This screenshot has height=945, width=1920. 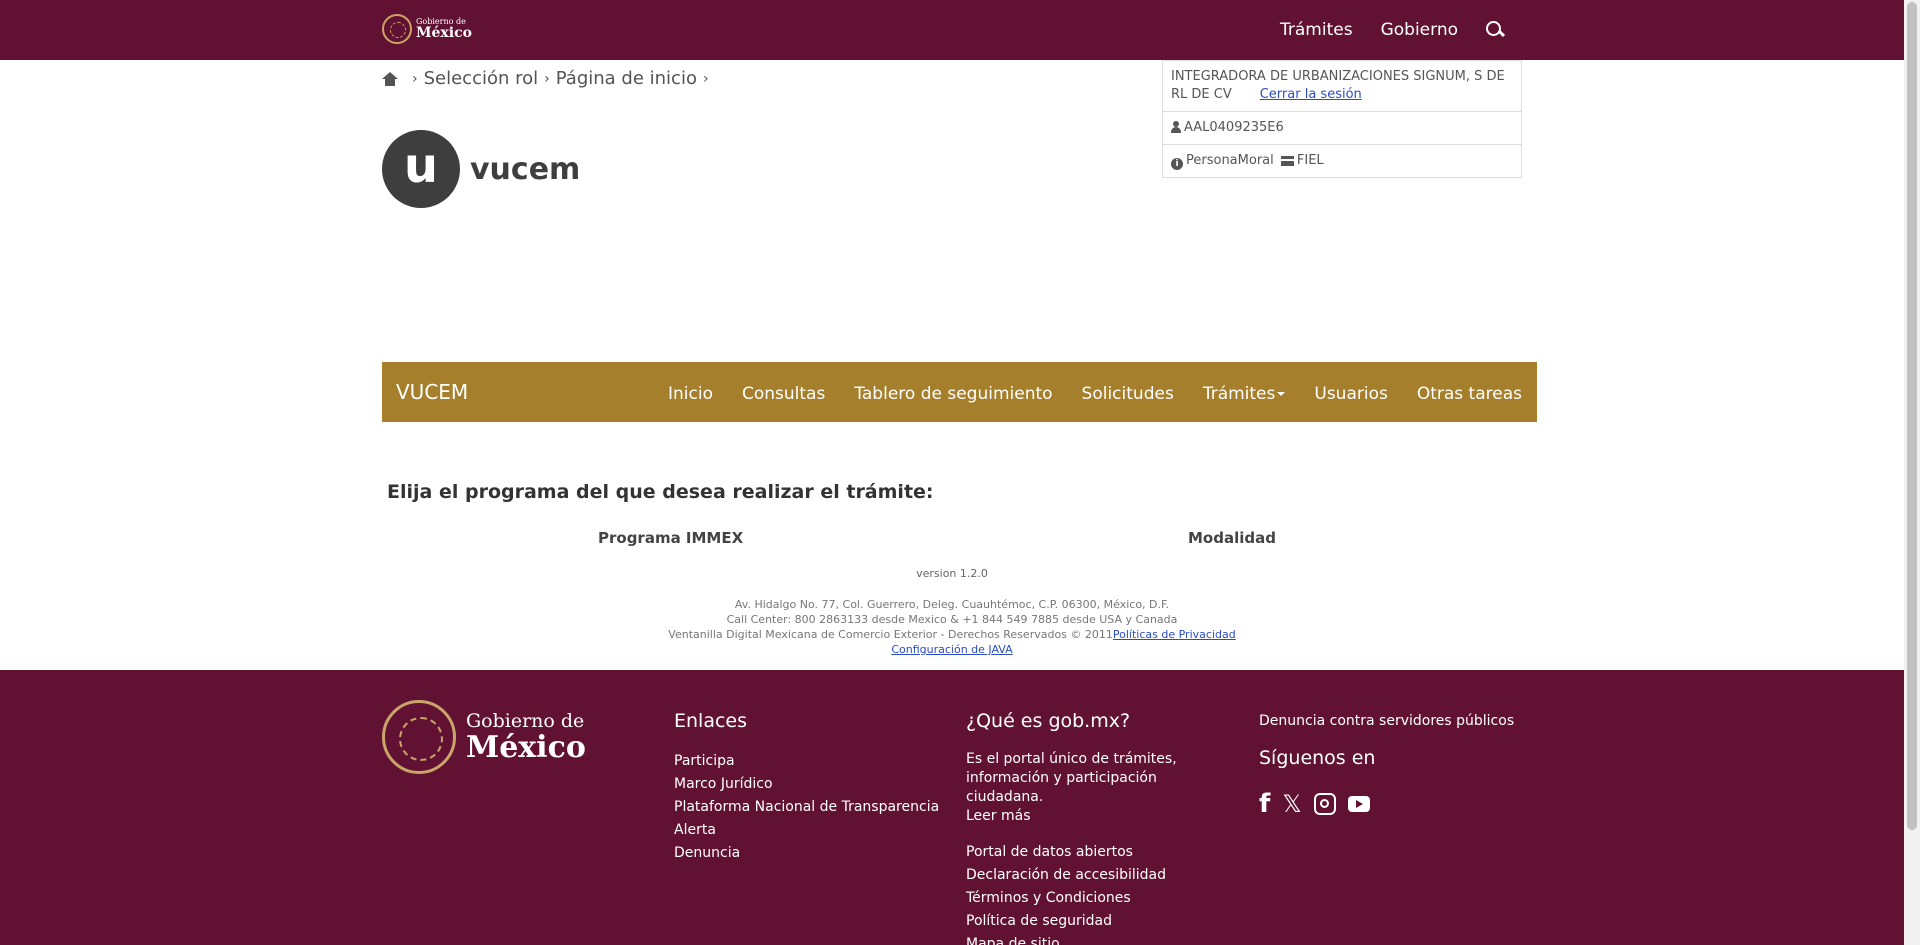 What do you see at coordinates (951, 649) in the screenshot?
I see `java-config-link: Configuración de JAVA` at bounding box center [951, 649].